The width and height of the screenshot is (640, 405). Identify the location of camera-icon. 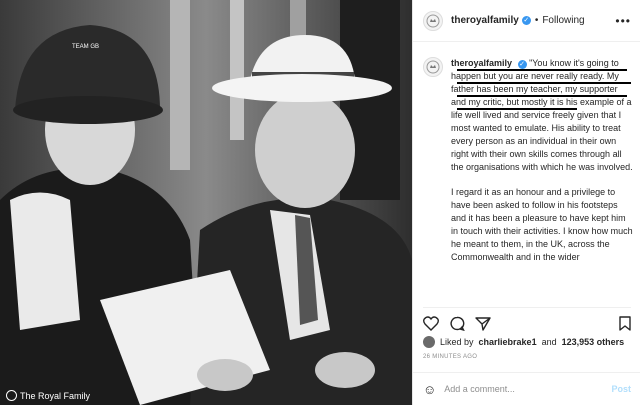
(11, 395).